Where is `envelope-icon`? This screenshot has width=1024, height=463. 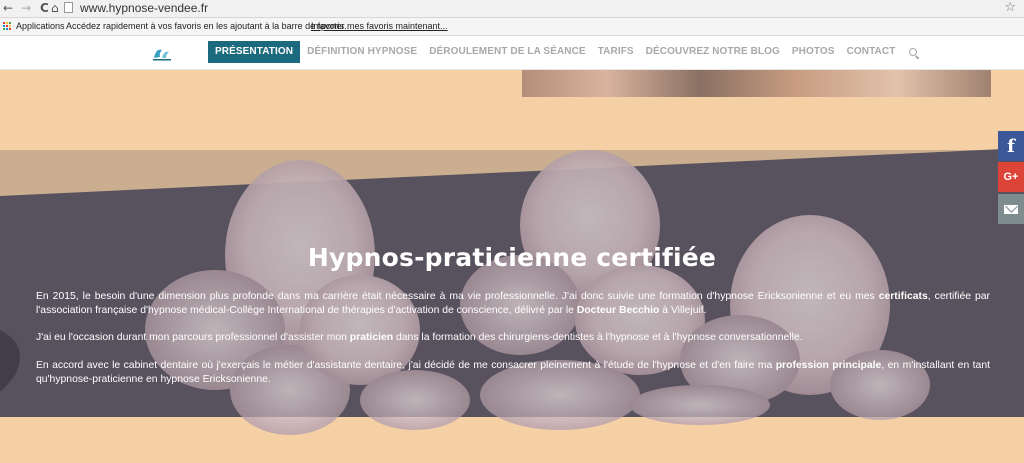
envelope-icon is located at coordinates (1011, 209).